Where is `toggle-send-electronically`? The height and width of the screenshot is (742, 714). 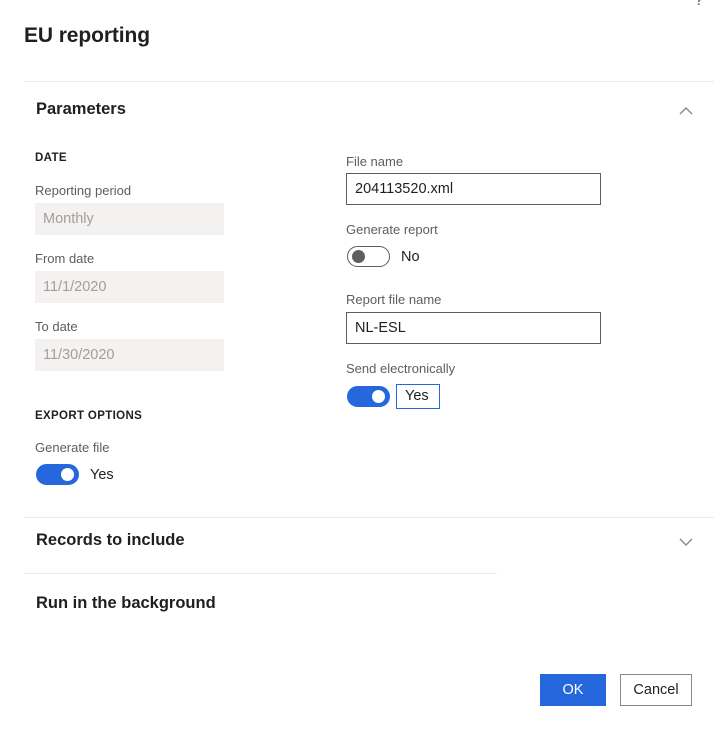 toggle-send-electronically is located at coordinates (368, 396).